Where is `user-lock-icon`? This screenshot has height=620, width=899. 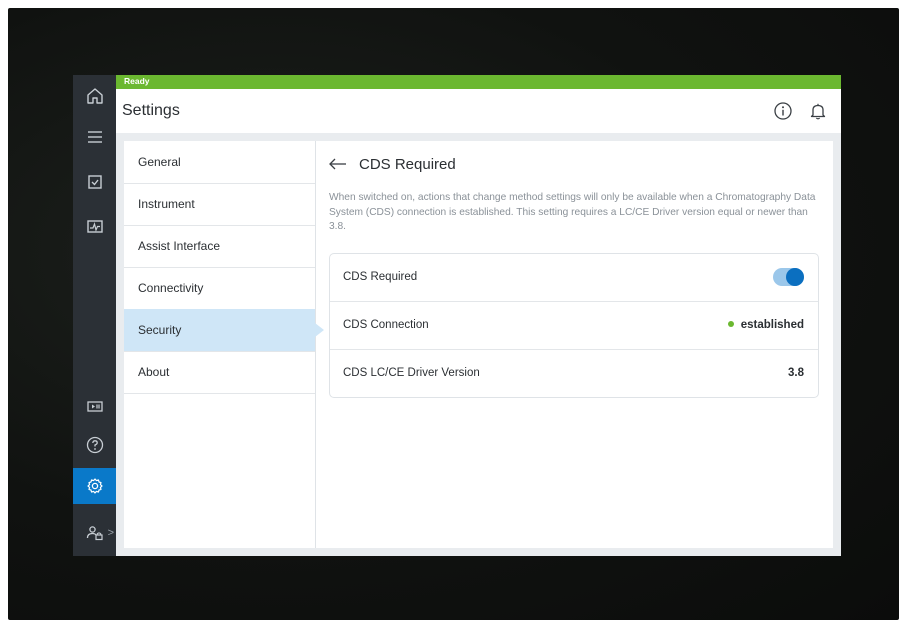
user-lock-icon is located at coordinates (94, 533).